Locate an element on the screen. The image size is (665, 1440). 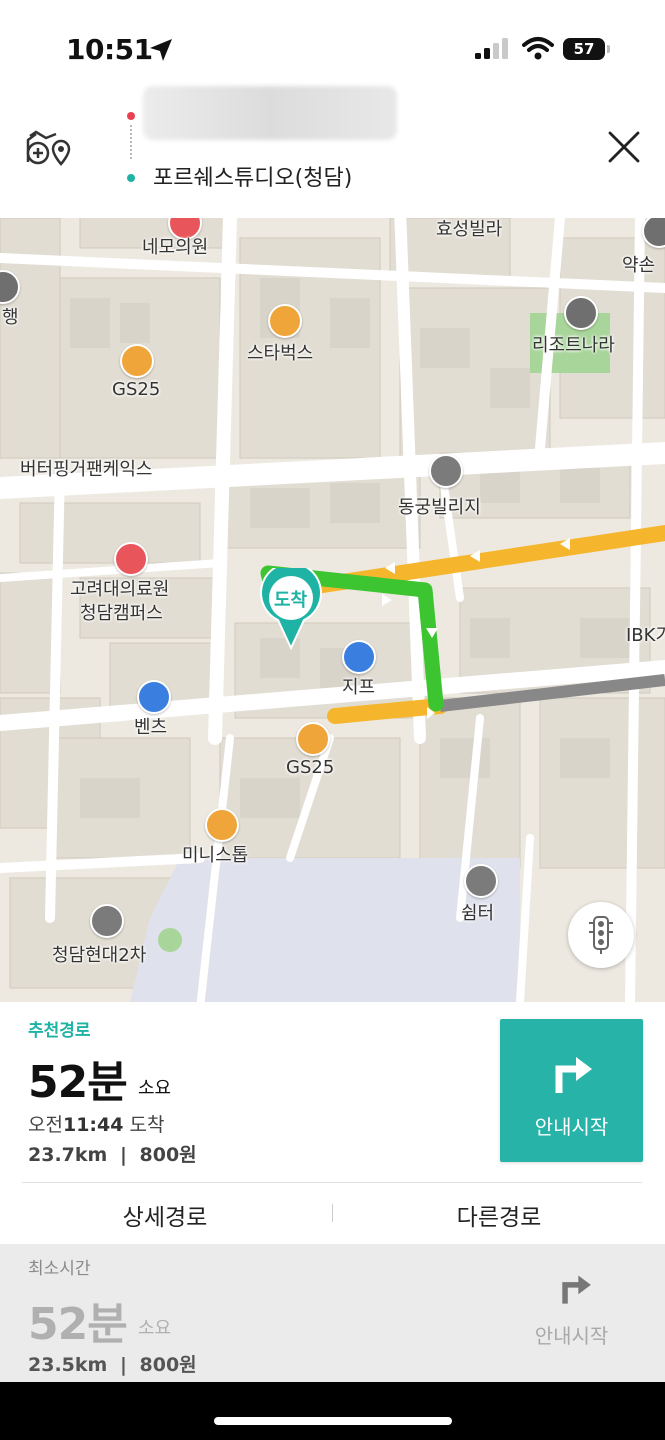
close-icon is located at coordinates (624, 147).